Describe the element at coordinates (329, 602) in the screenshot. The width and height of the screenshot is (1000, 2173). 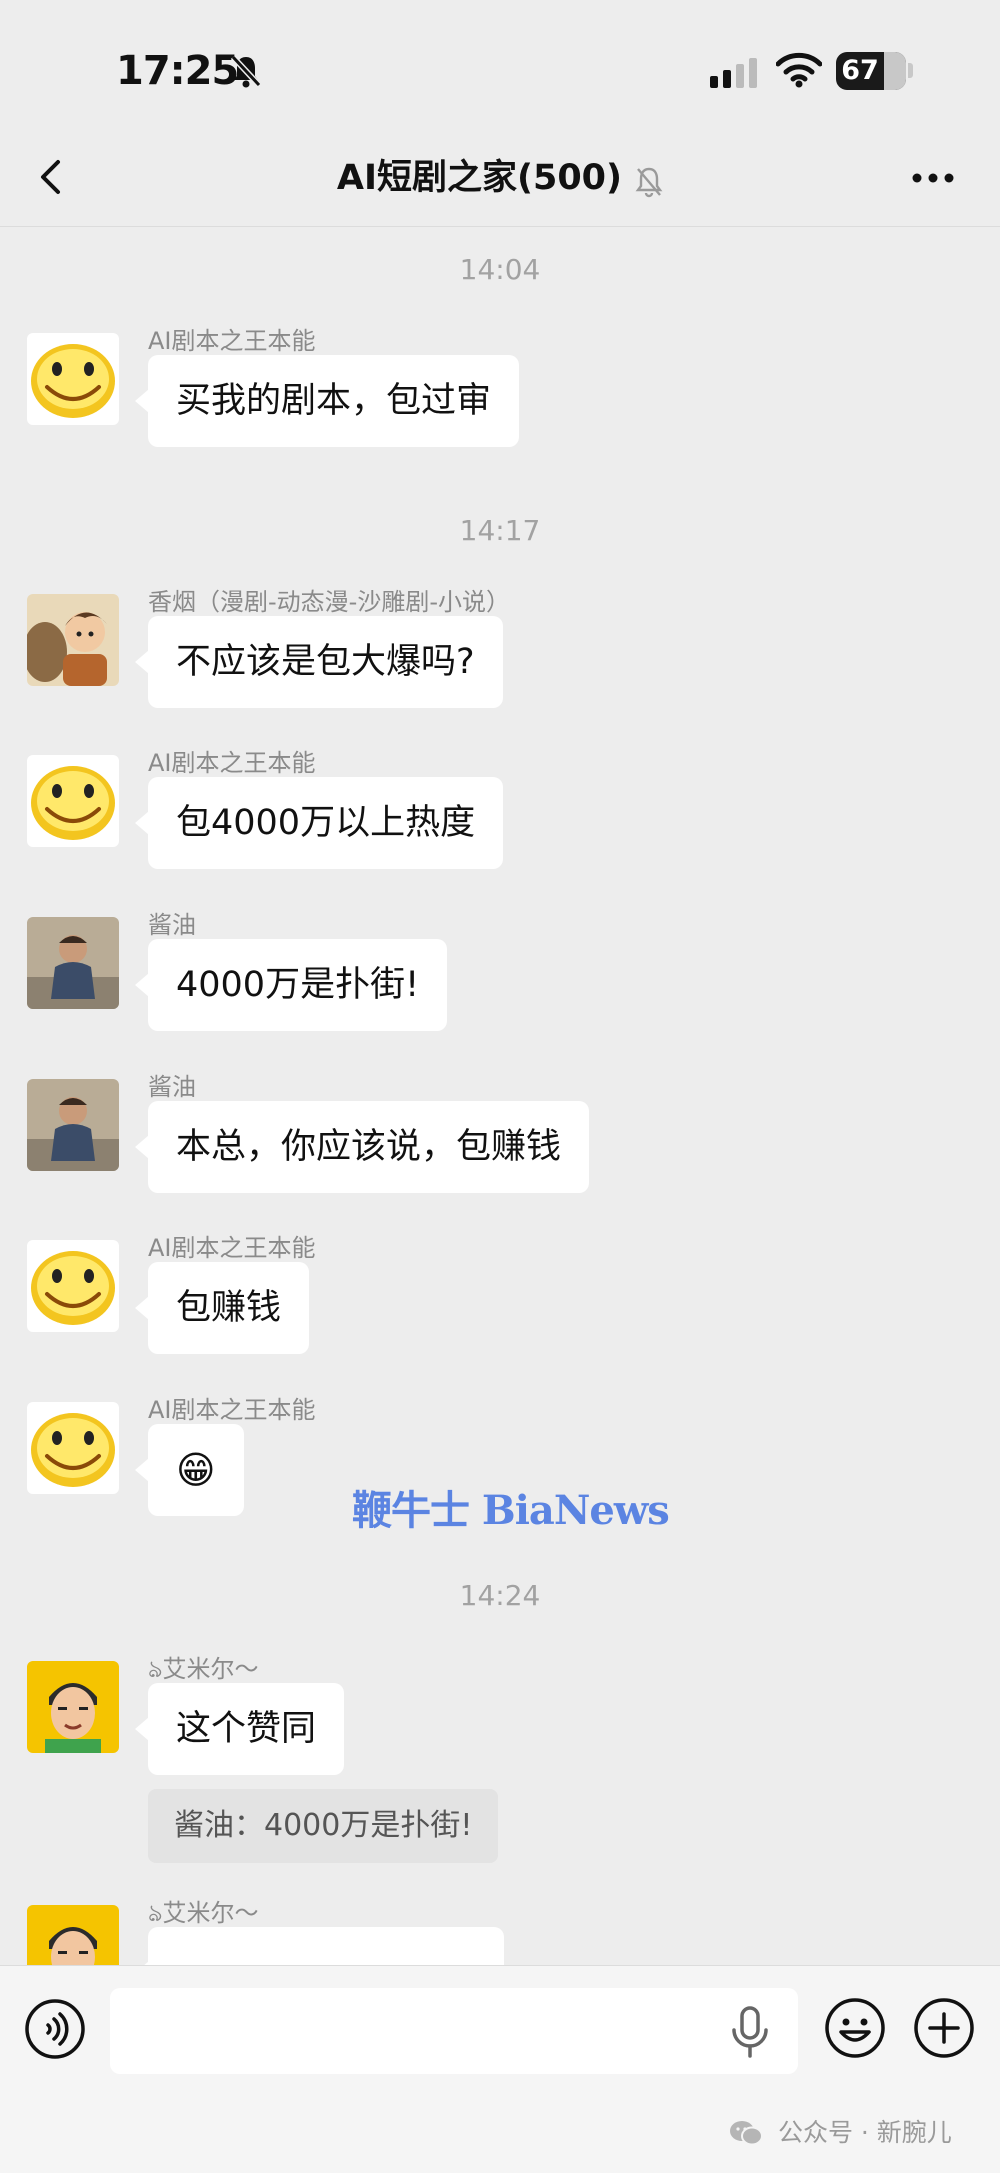
I see `sender-name: 香烟（漫剧-动态漫-沙雕剧-小说）` at that location.